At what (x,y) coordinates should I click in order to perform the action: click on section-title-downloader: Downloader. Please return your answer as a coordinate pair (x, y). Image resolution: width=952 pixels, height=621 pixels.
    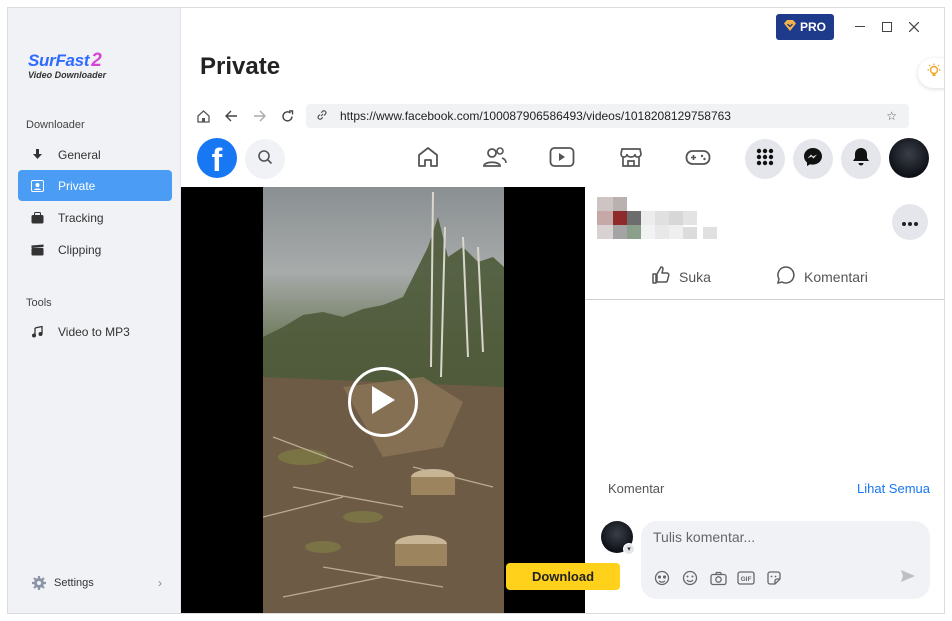
    Looking at the image, I should click on (55, 125).